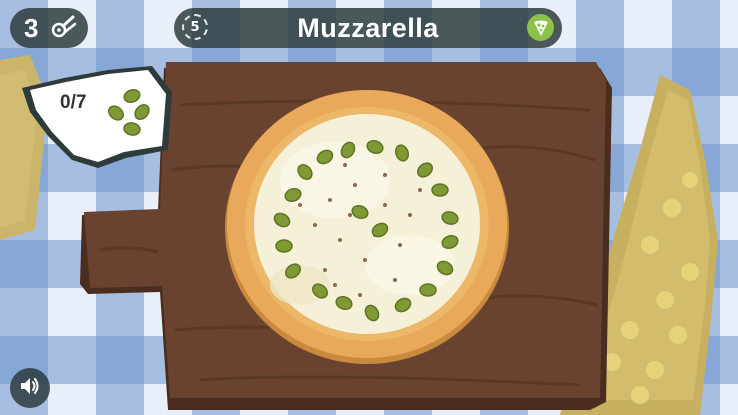 The height and width of the screenshot is (415, 738). I want to click on pizza-slice-icon, so click(540, 27).